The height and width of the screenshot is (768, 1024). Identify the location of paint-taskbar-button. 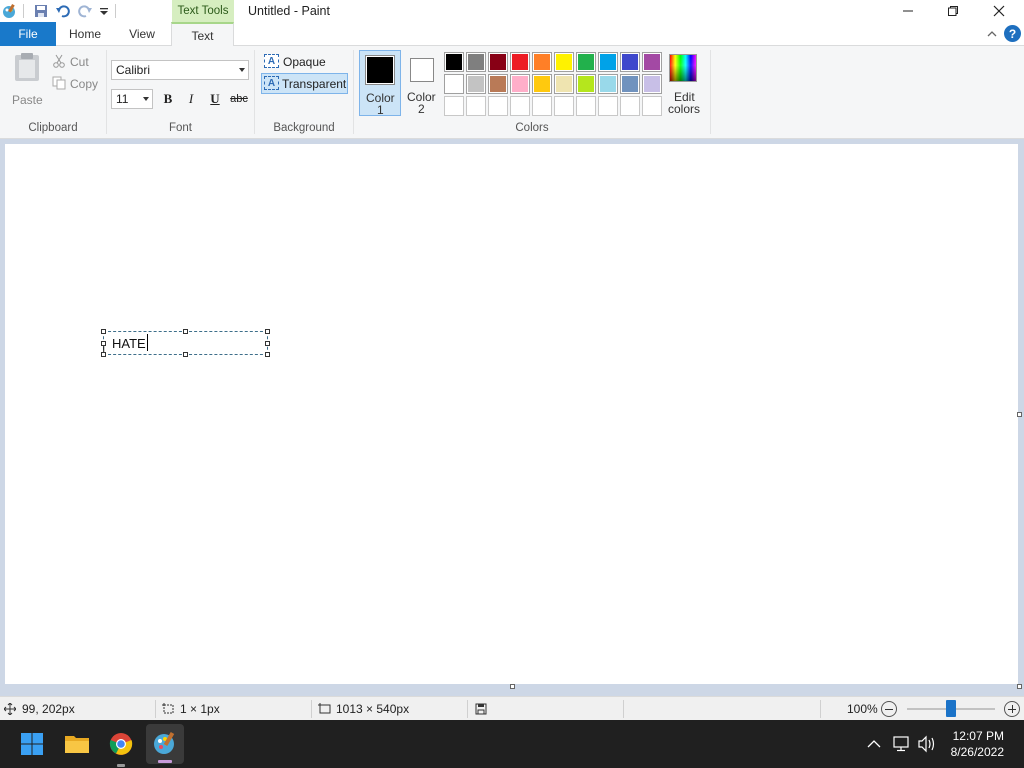
(165, 744).